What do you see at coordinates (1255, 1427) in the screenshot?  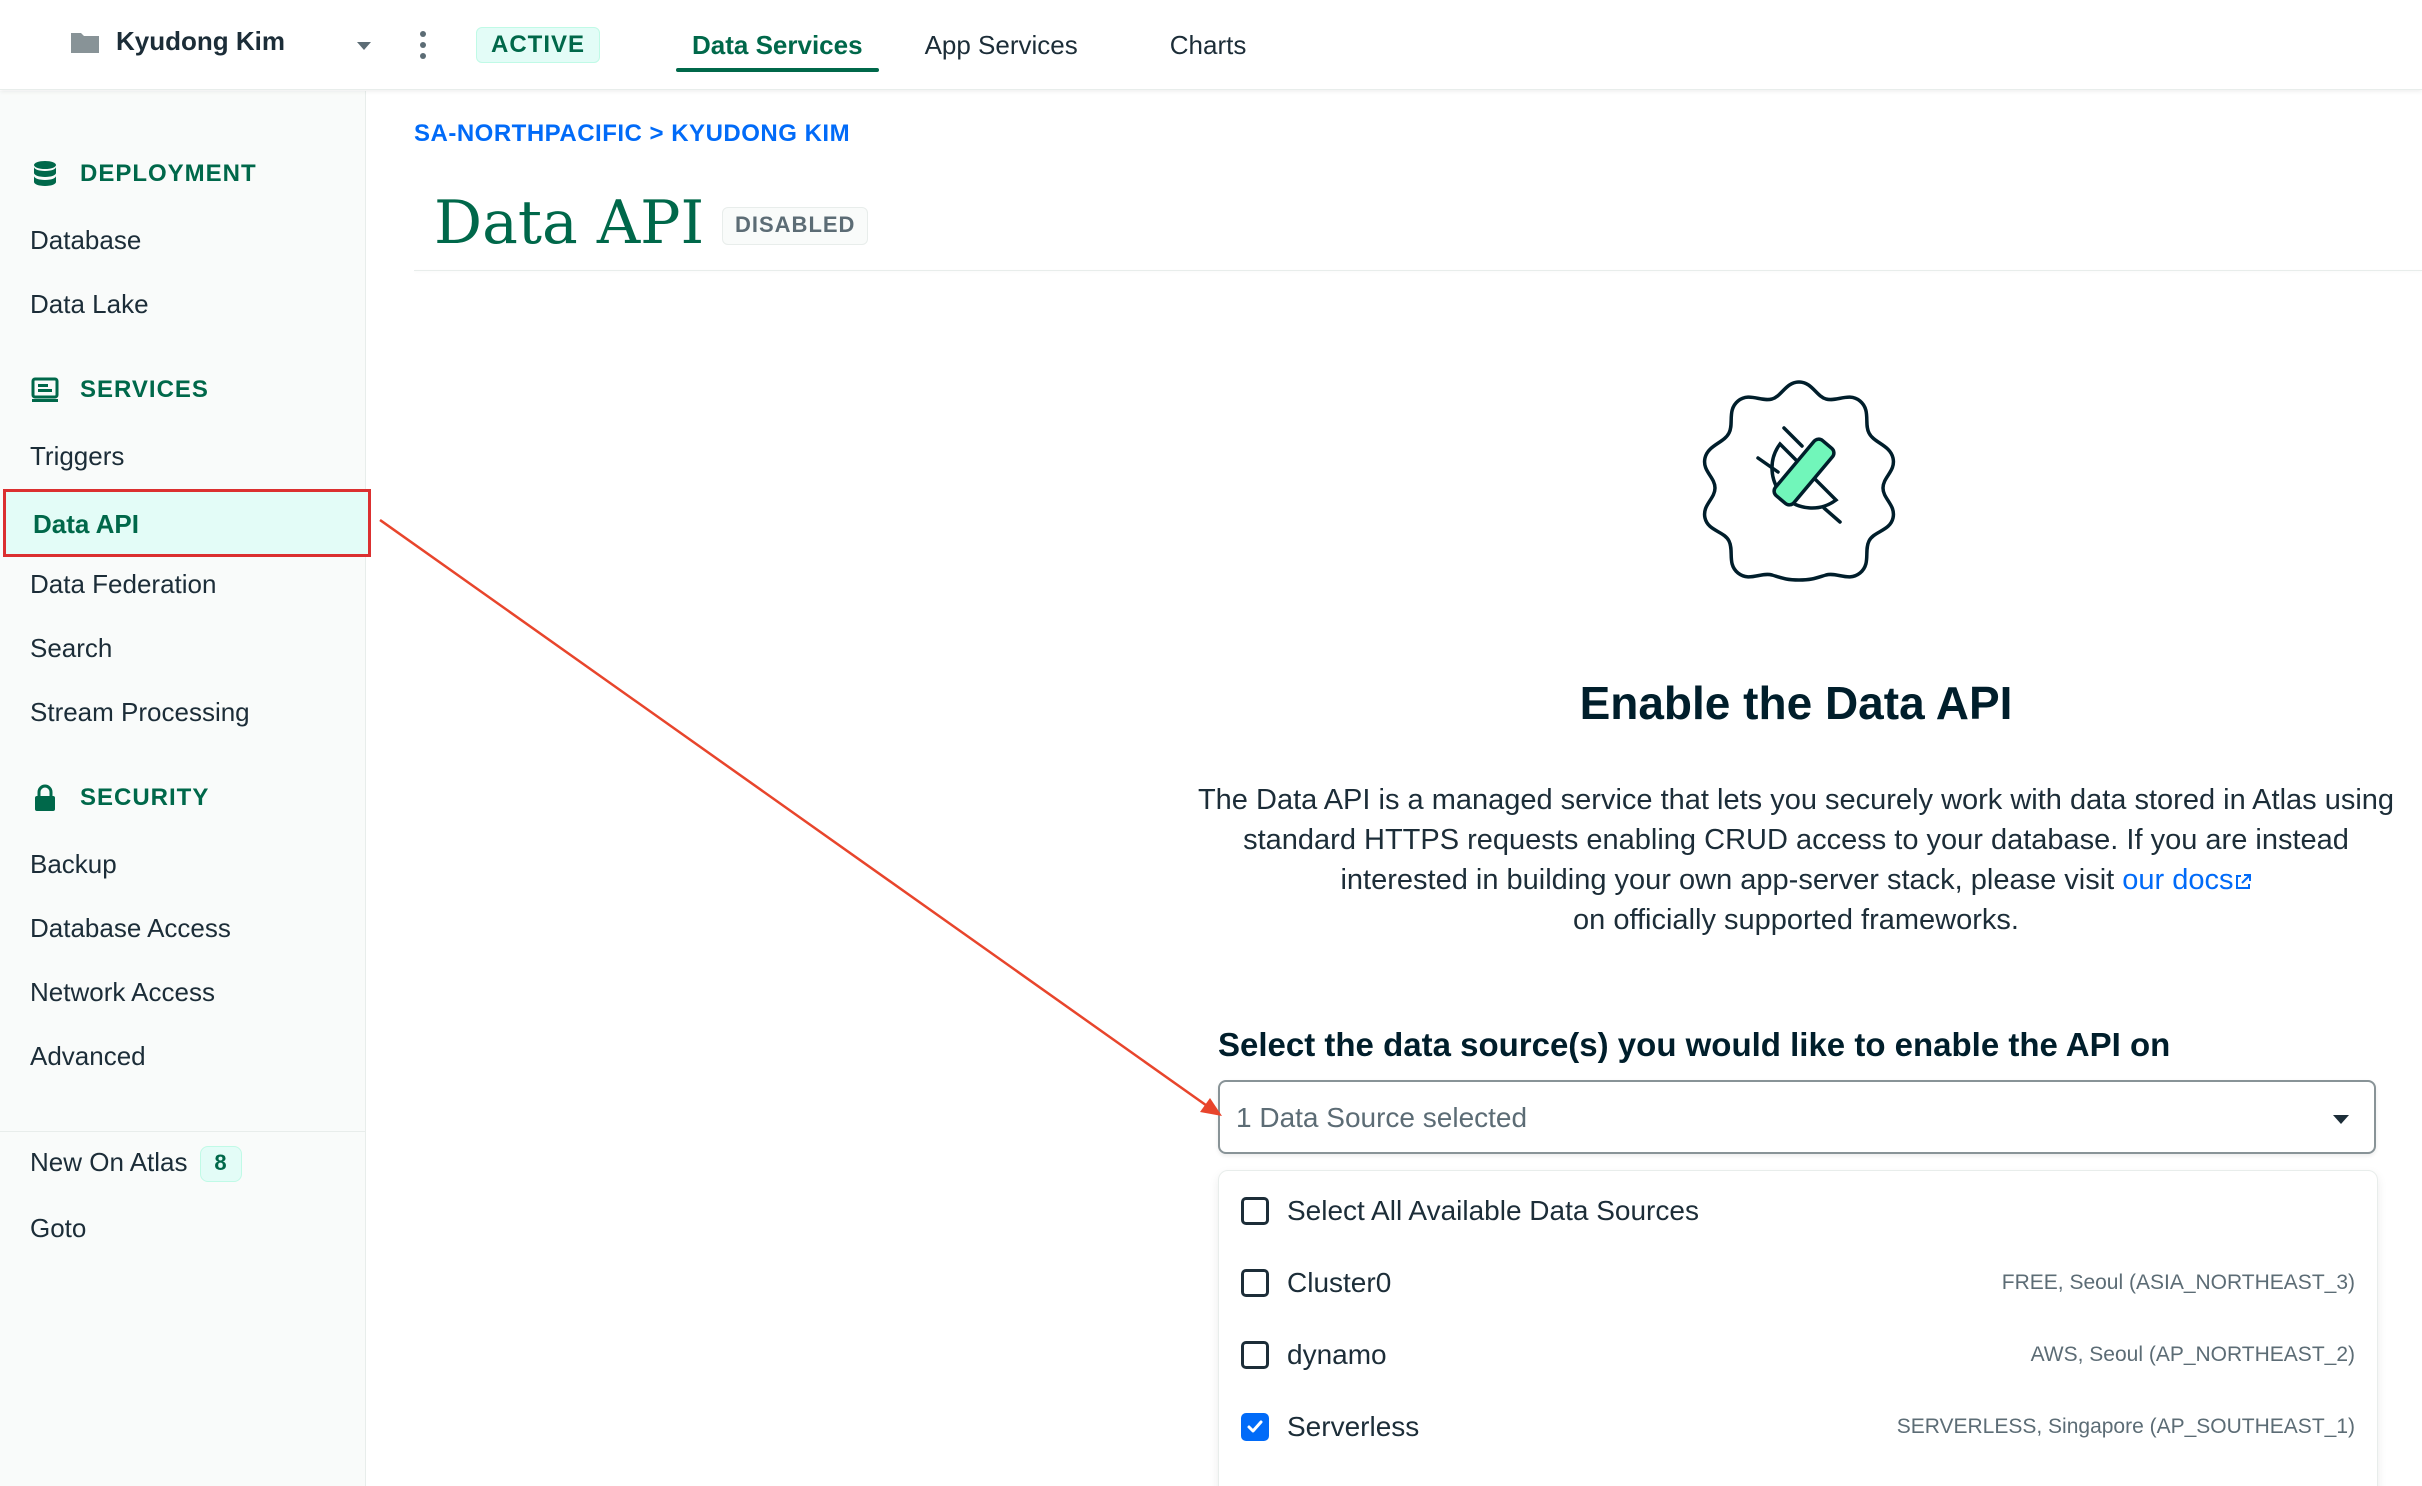 I see `checkbox-checked` at bounding box center [1255, 1427].